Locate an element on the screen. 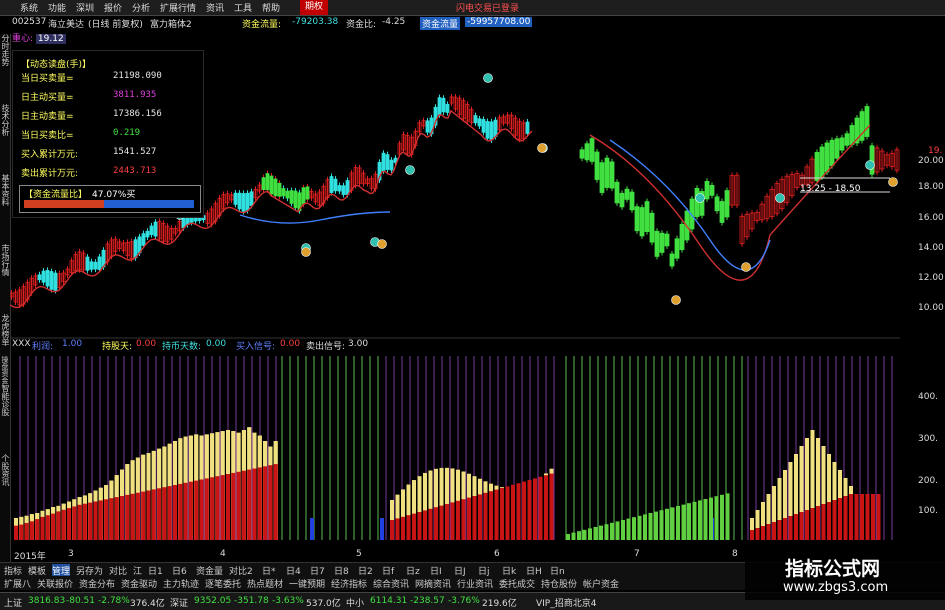 This screenshot has width=945, height=610. menu-item-tools: 工具 is located at coordinates (243, 7).